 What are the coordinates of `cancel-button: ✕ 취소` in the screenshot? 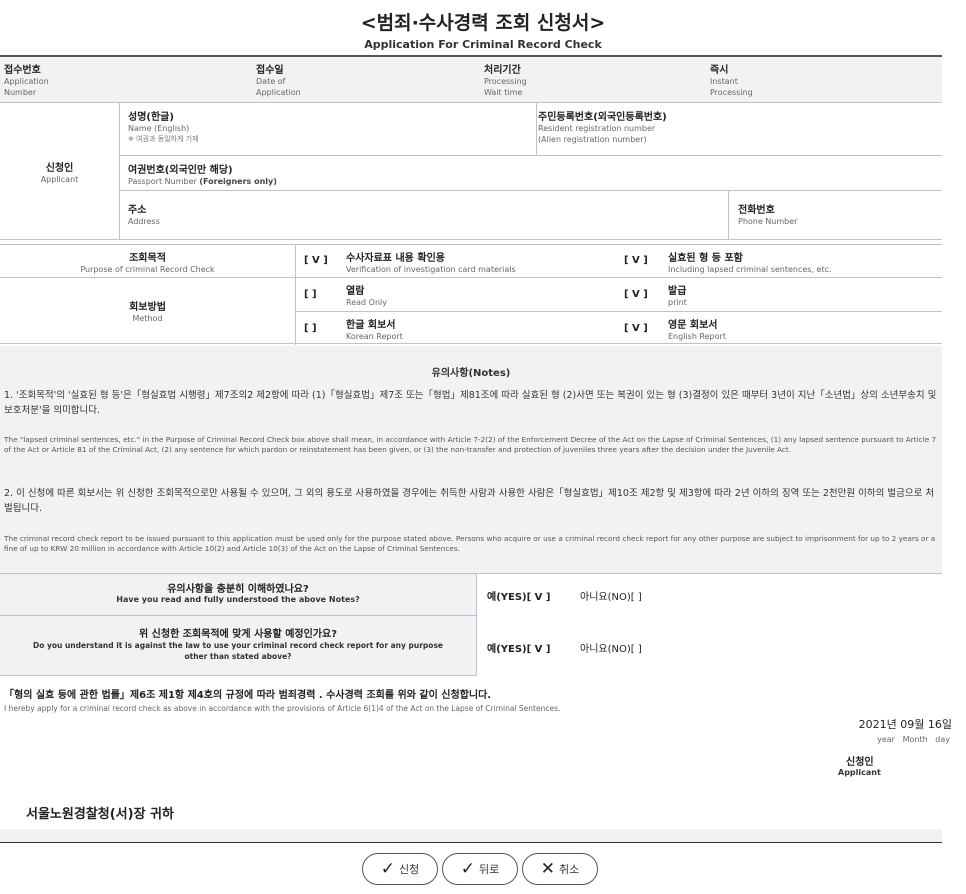 It's located at (560, 869).